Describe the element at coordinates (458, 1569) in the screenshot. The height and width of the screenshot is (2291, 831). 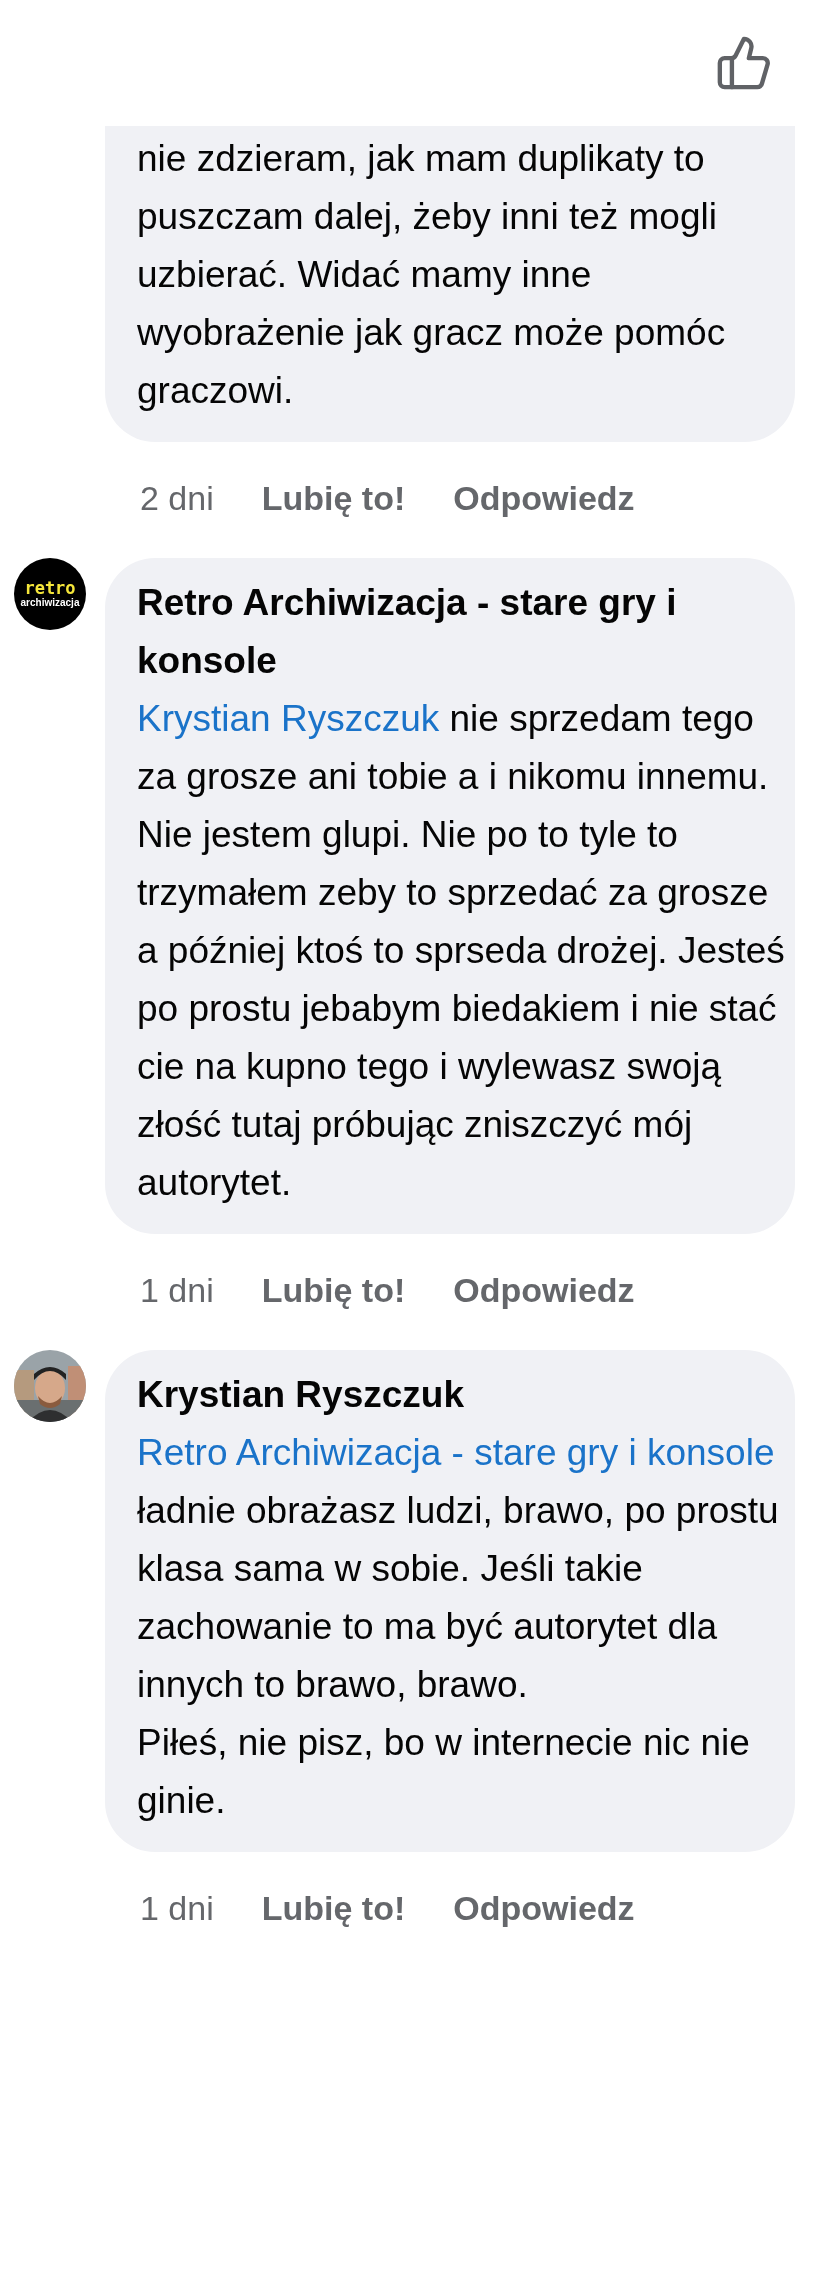
I see `comment-text: Retro Archiwizacja - stare gry i konsole ładnie obrażasz ludzi, brawo, po prostu klasa sama w sobie. Jeśli takie zachowanie to ma być autorytet dla innych to brawo, brawo.` at that location.